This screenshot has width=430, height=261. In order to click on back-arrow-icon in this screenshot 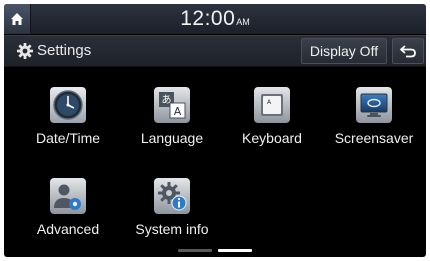, I will do `click(408, 51)`.